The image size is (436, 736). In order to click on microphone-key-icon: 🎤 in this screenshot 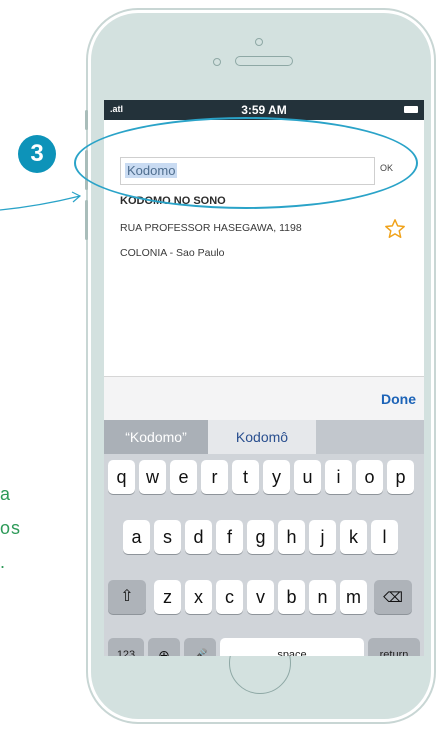, I will do `click(200, 647)`.